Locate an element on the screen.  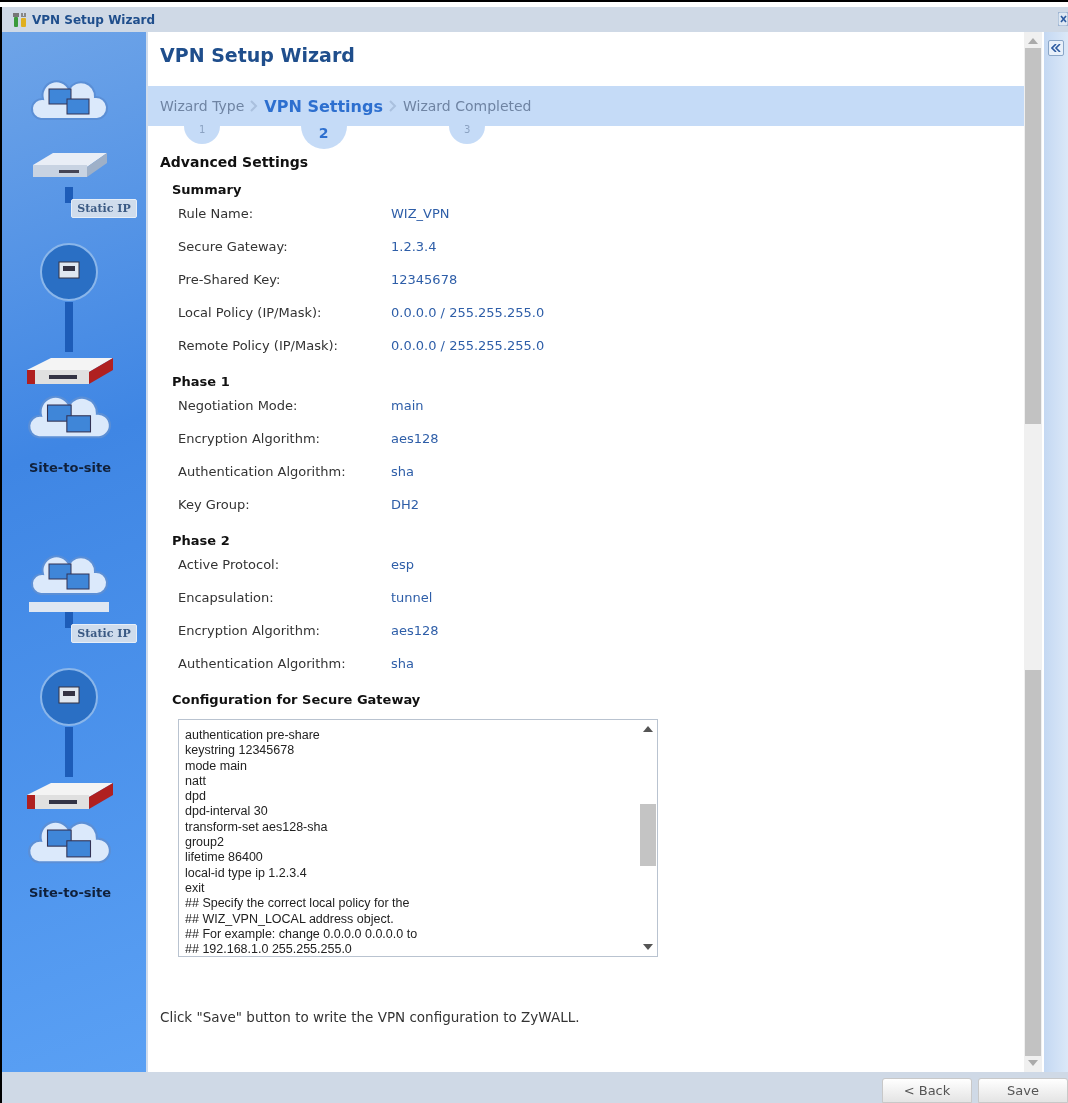
field-label: Secure Gateway: is located at coordinates (233, 246).